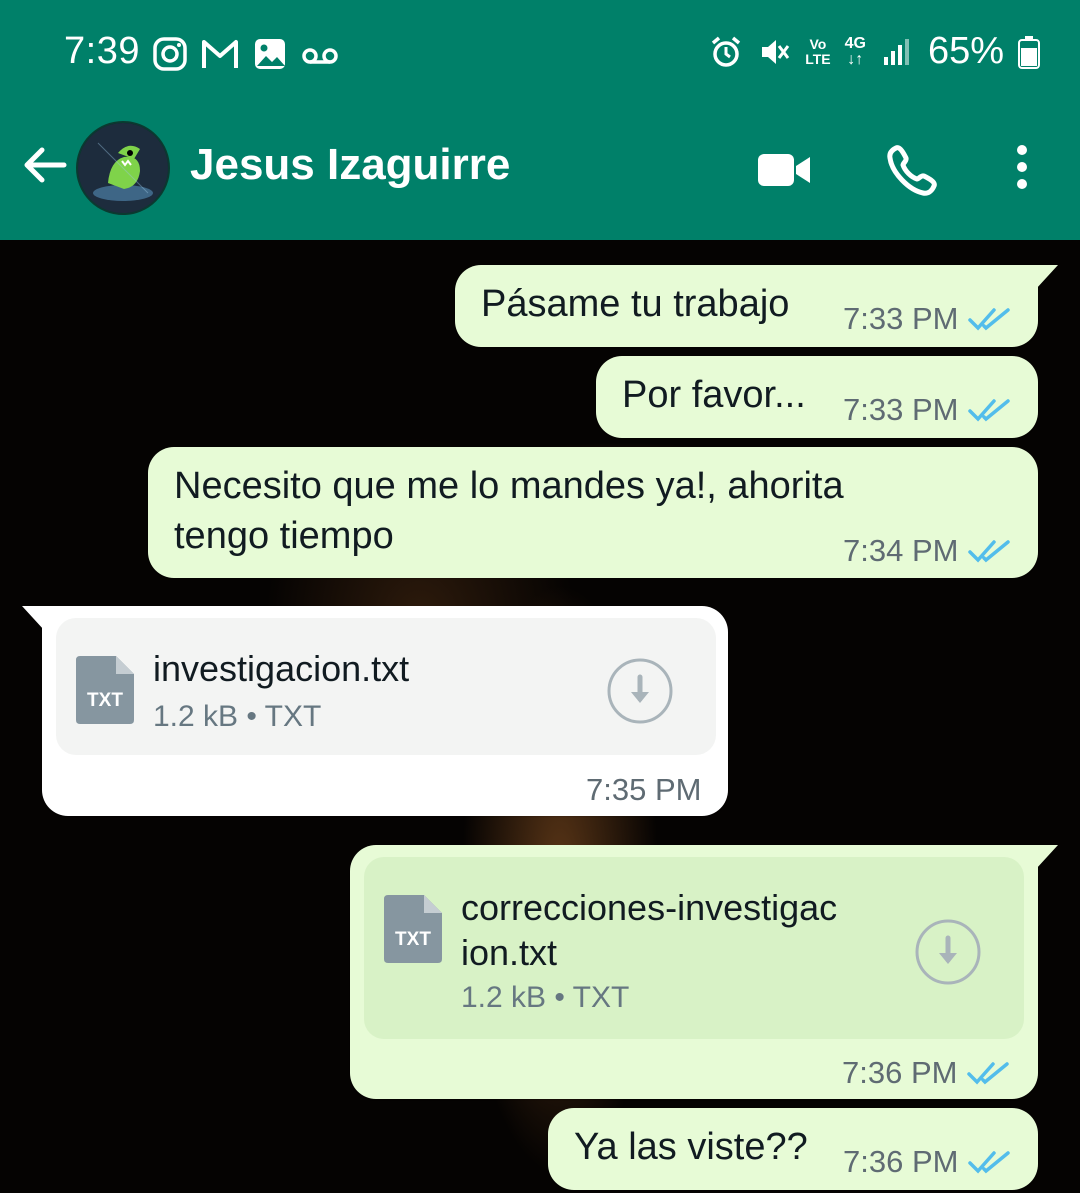 Image resolution: width=1080 pixels, height=1193 pixels. Describe the element at coordinates (1022, 170) in the screenshot. I see `more-options-icon` at that location.